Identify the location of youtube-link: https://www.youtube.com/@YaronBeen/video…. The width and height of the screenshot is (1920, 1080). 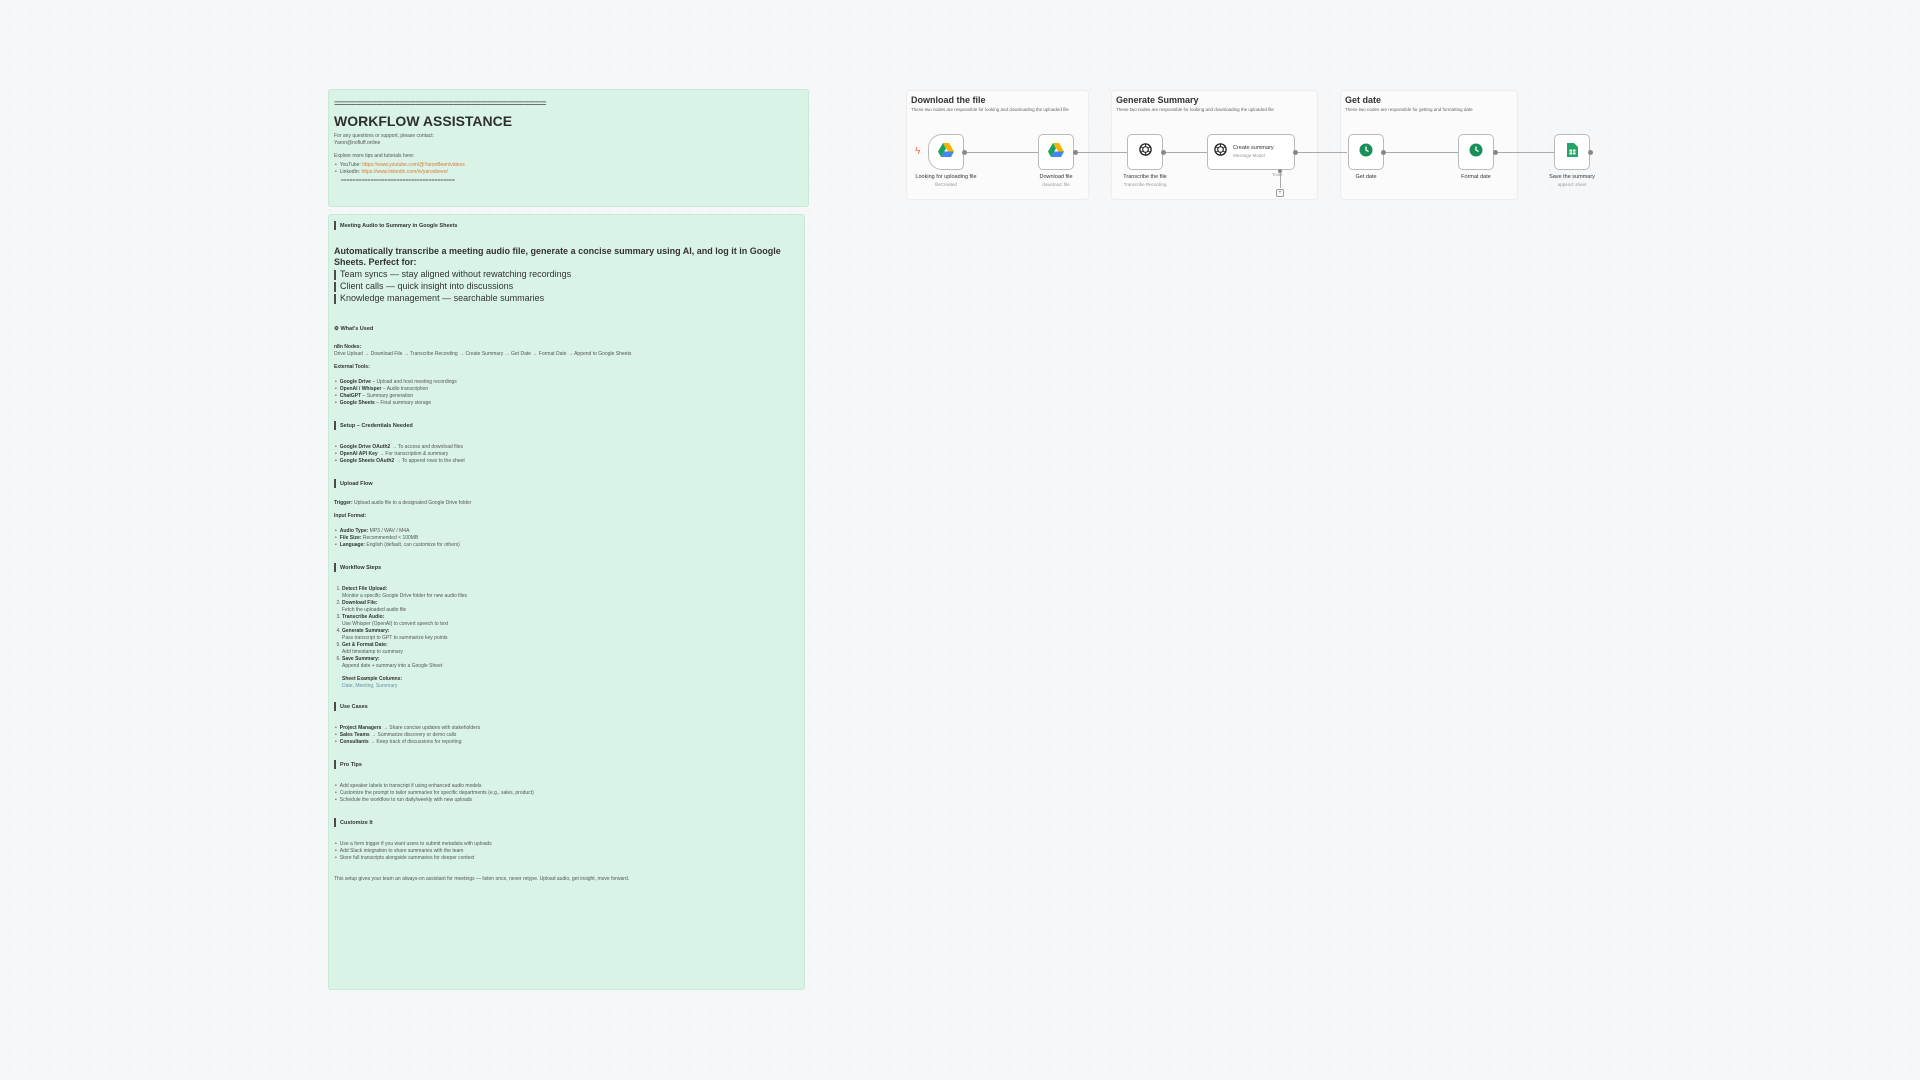
(413, 165).